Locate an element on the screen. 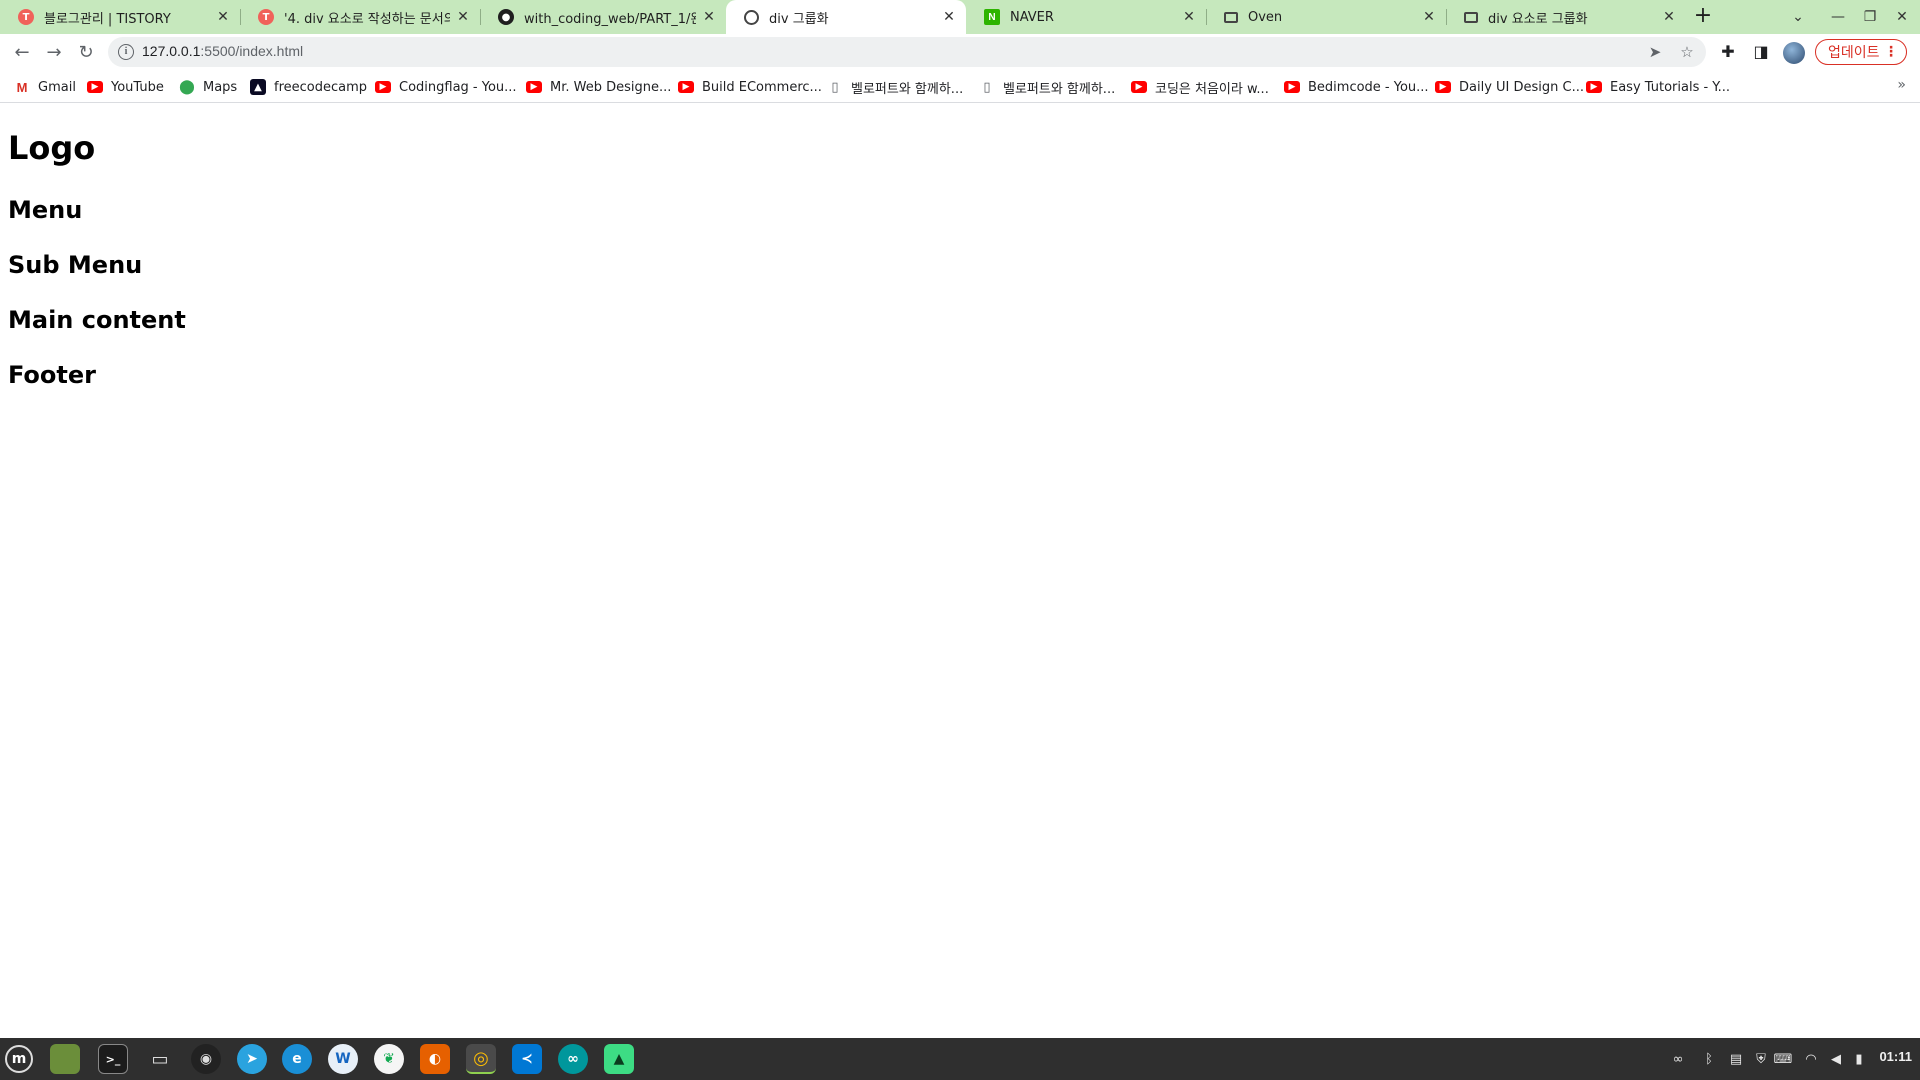 The height and width of the screenshot is (1080, 1920). tab-naver: N NAVER ✕ is located at coordinates (1086, 17).